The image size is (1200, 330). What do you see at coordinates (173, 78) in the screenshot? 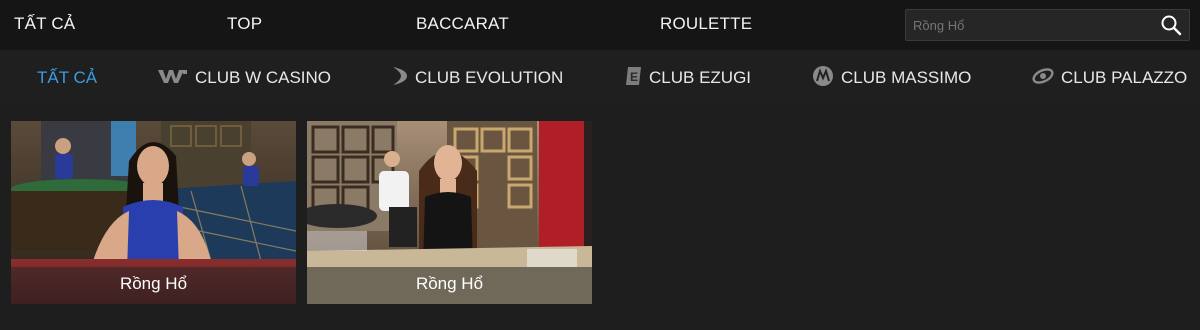
I see `w-casino-logo-icon` at bounding box center [173, 78].